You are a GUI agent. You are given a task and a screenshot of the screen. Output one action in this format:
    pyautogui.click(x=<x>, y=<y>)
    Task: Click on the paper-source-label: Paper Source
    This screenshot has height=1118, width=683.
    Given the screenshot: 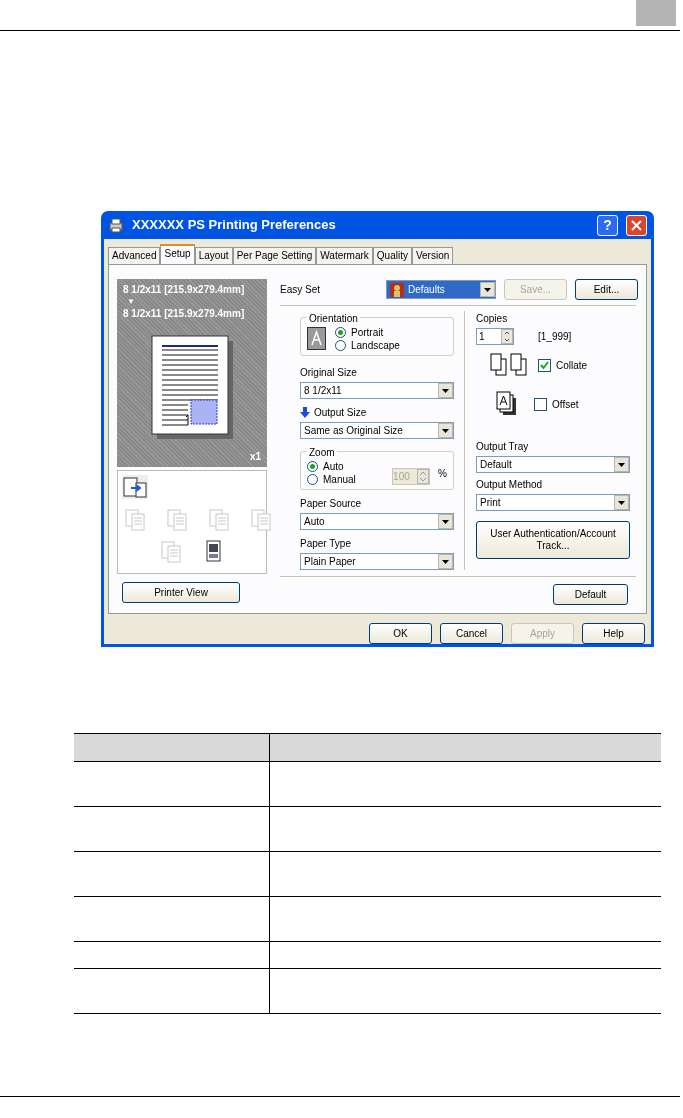 What is the action you would take?
    pyautogui.click(x=331, y=504)
    